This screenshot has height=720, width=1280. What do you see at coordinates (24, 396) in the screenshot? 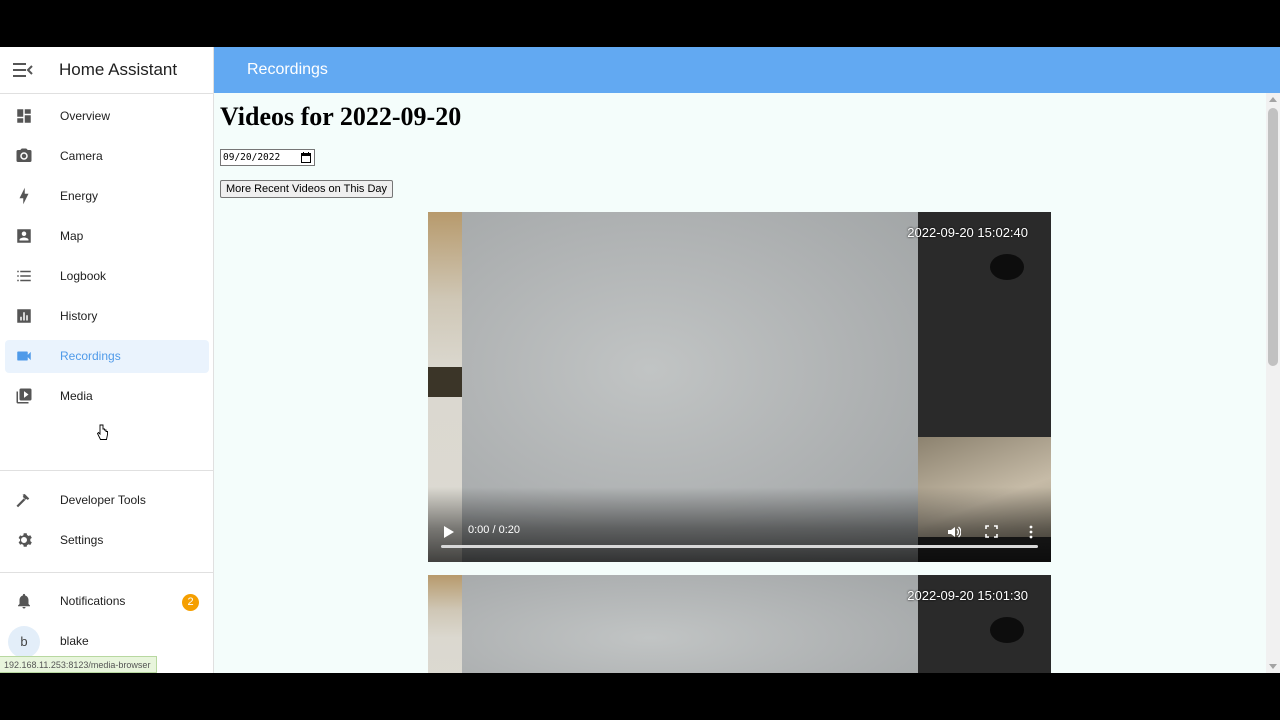
I see `play-box-icon` at bounding box center [24, 396].